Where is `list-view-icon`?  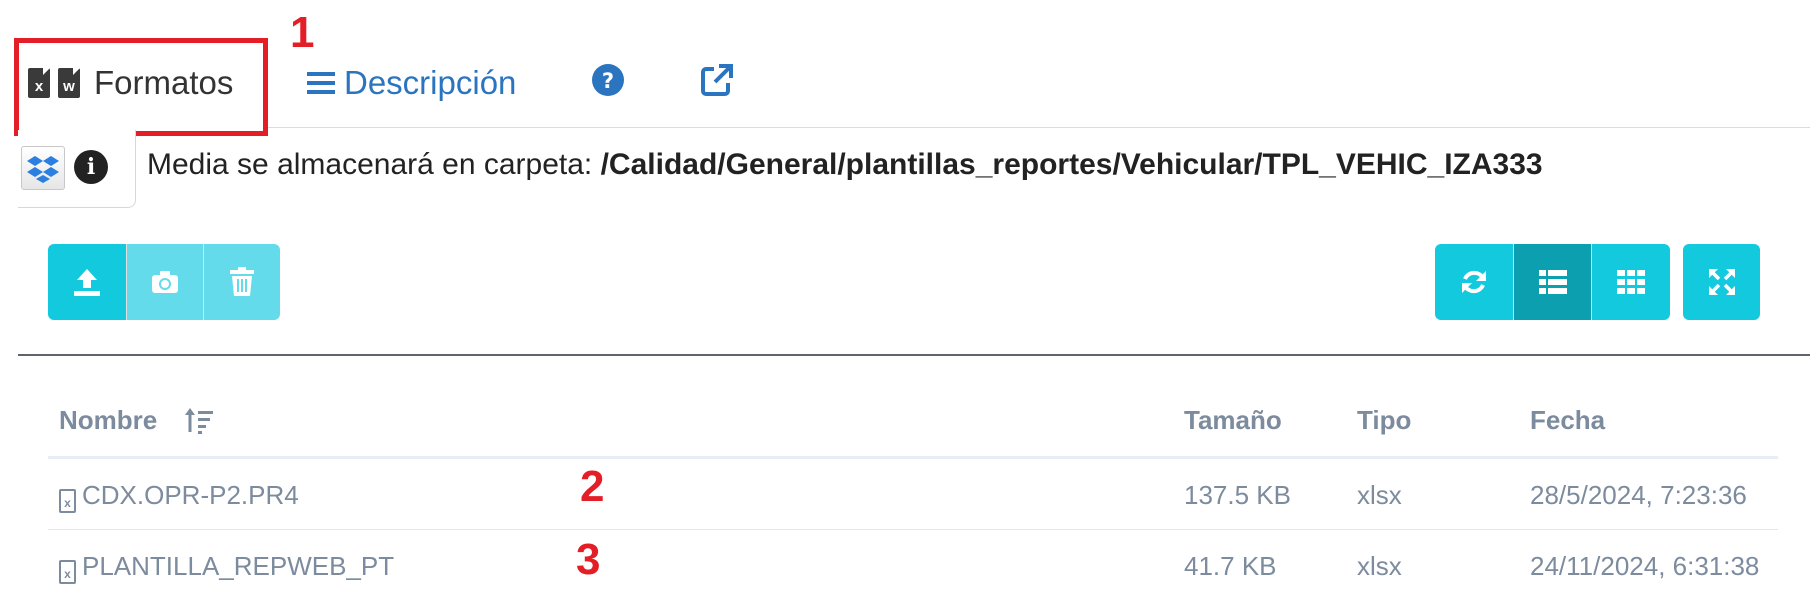
list-view-icon is located at coordinates (1552, 282).